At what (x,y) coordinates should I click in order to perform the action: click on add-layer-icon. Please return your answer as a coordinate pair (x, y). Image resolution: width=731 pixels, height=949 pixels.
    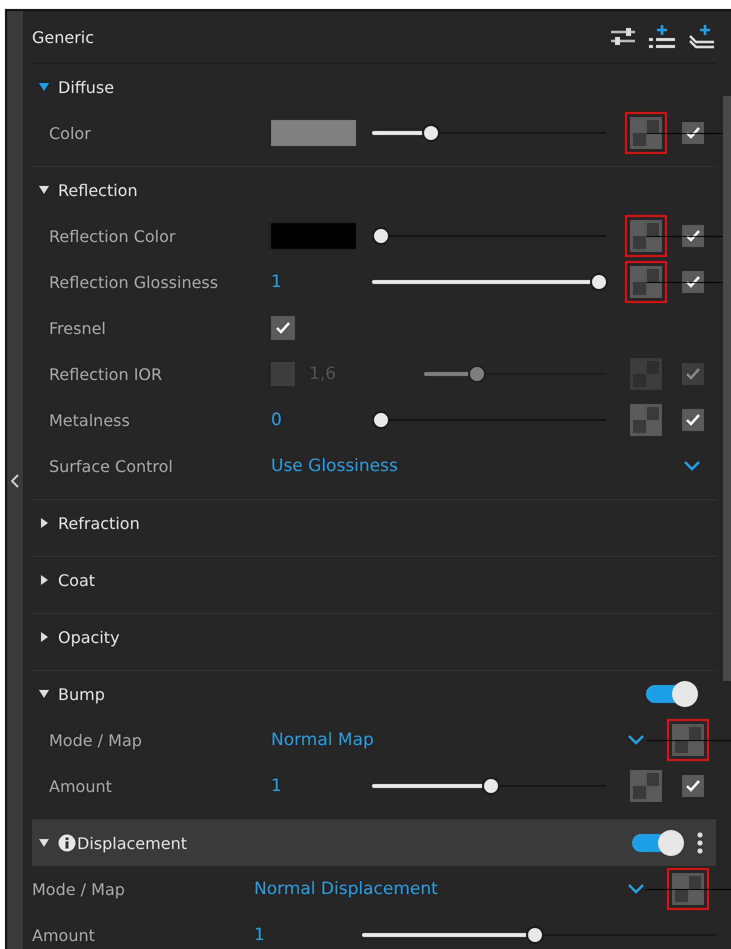
    Looking at the image, I should click on (702, 37).